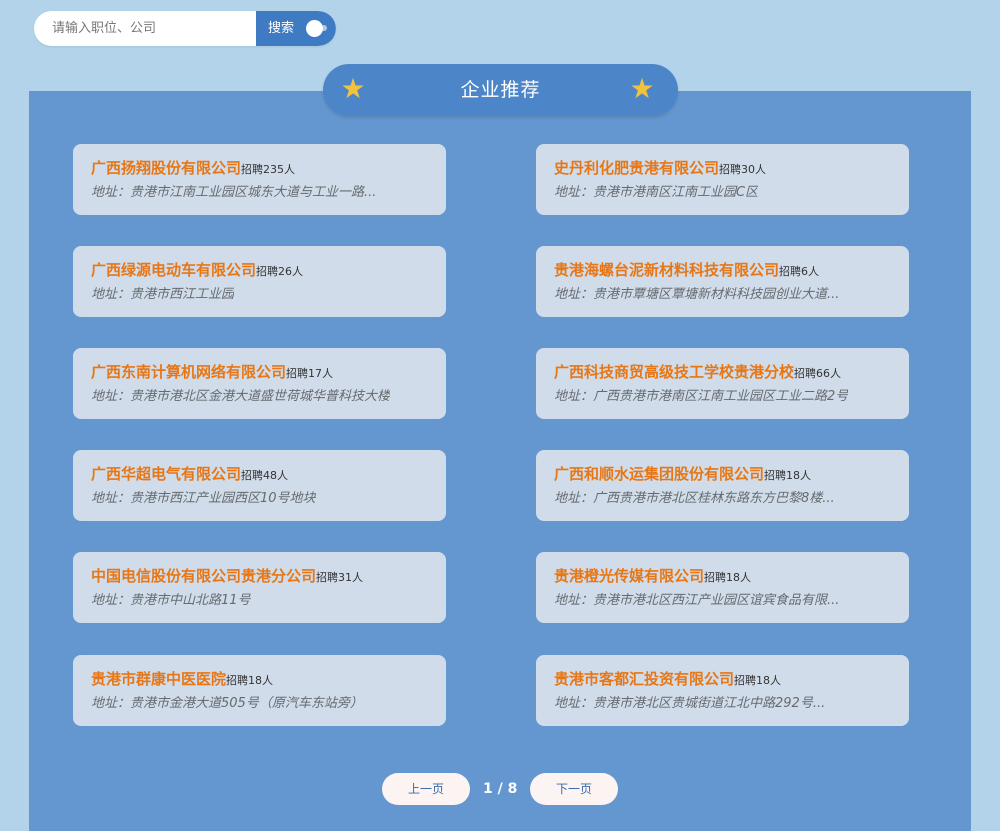  I want to click on company-name: 广西扬翔股份有限公司, so click(166, 168).